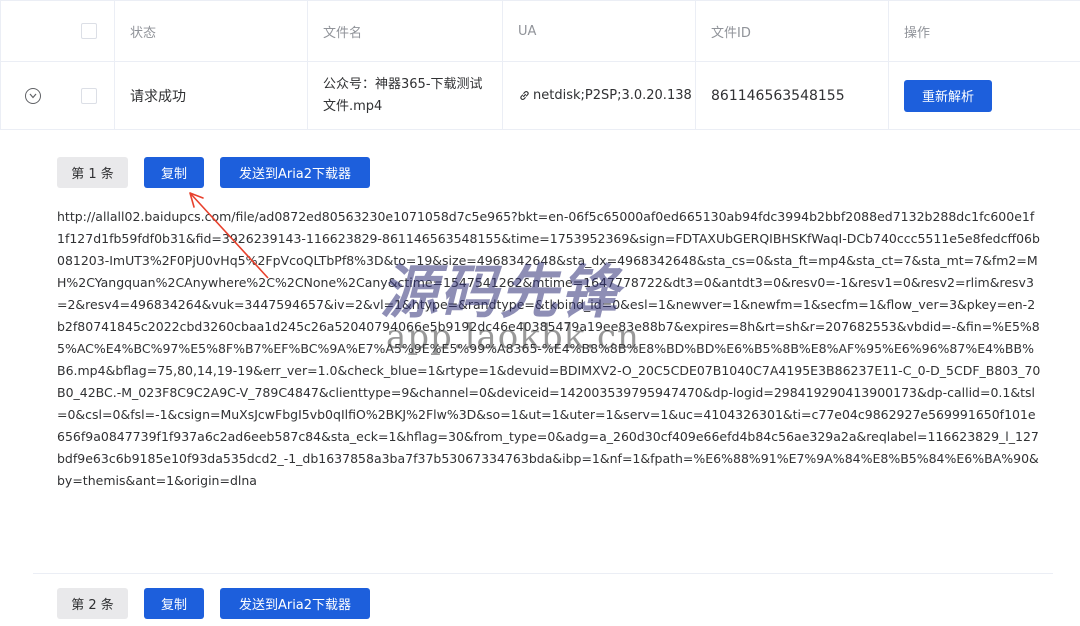 This screenshot has width=1080, height=626. I want to click on chevron-down-icon, so click(32, 95).